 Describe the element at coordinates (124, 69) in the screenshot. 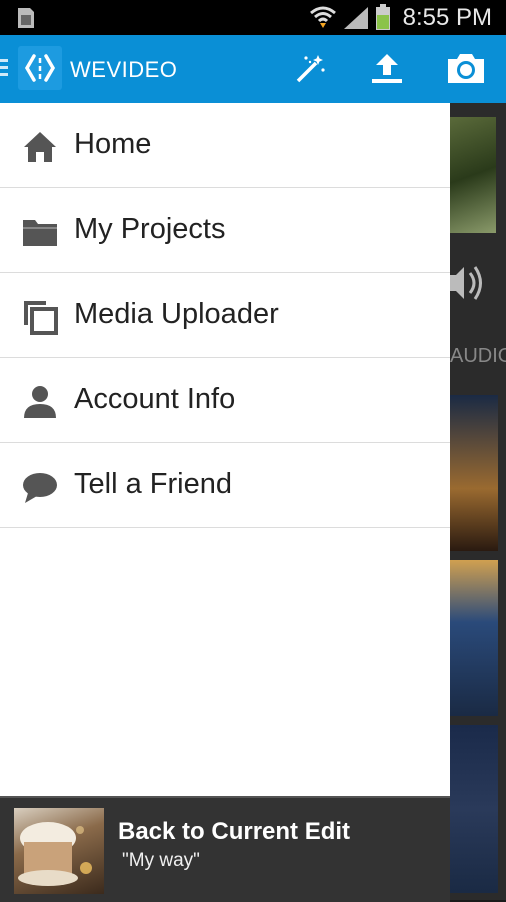

I see `app-title: WEVIDEO` at that location.